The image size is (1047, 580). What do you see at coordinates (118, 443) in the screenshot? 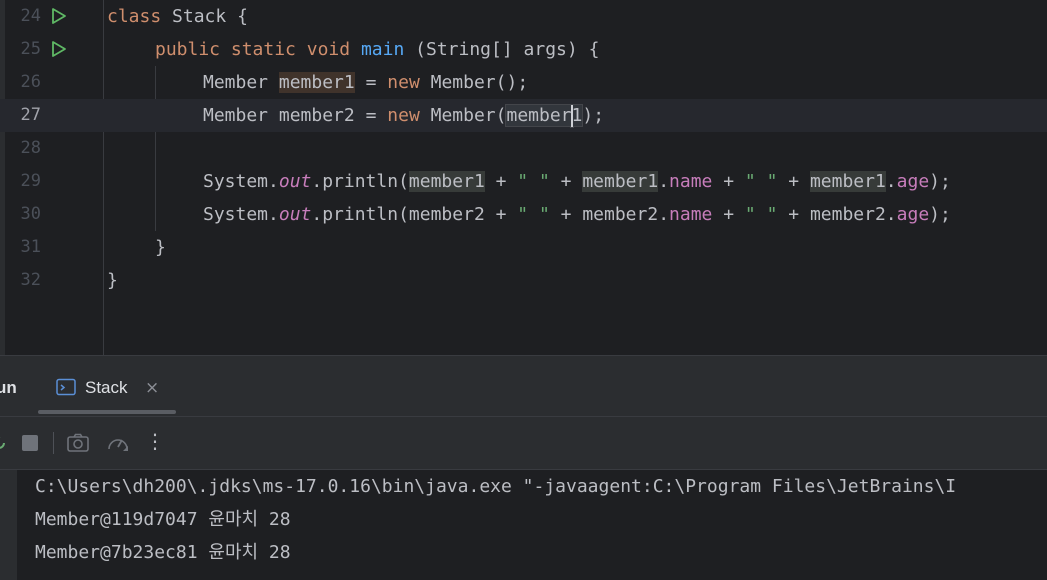
I see `gauge-icon` at bounding box center [118, 443].